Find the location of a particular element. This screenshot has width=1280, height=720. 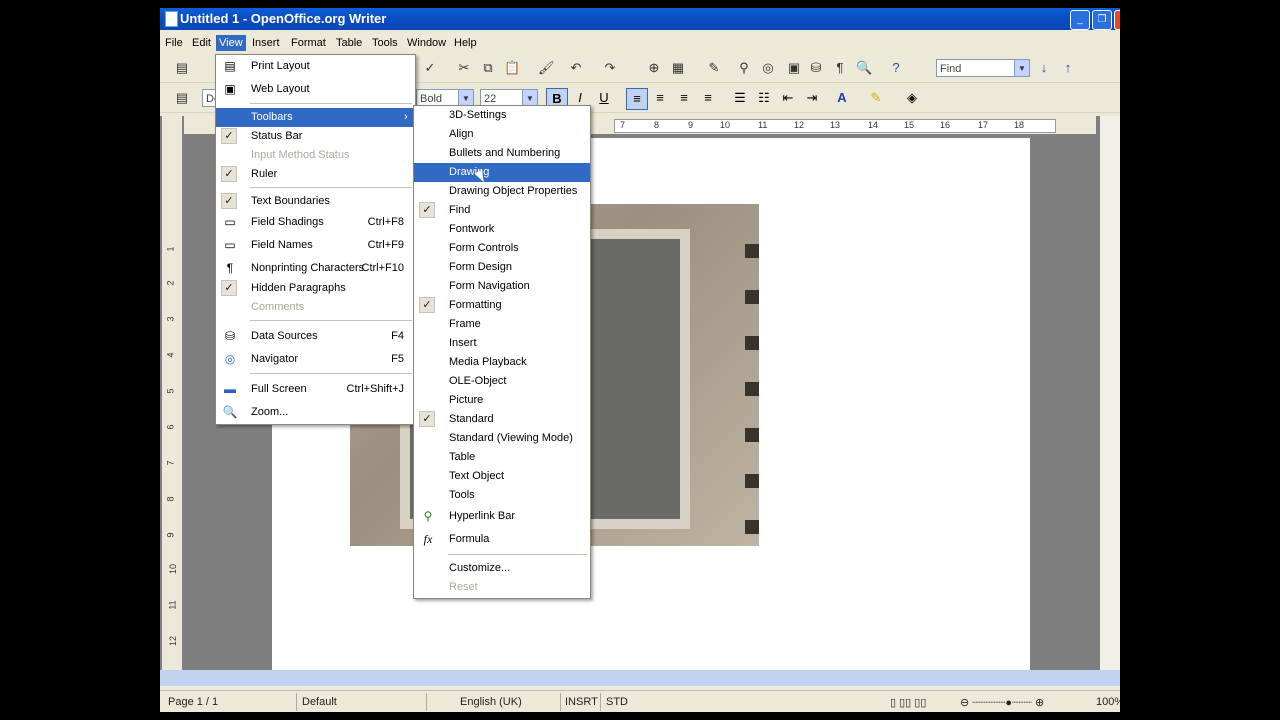

menu-item-hidden-paragraphs: ✓ Hidden Paragraphs is located at coordinates (315, 288).